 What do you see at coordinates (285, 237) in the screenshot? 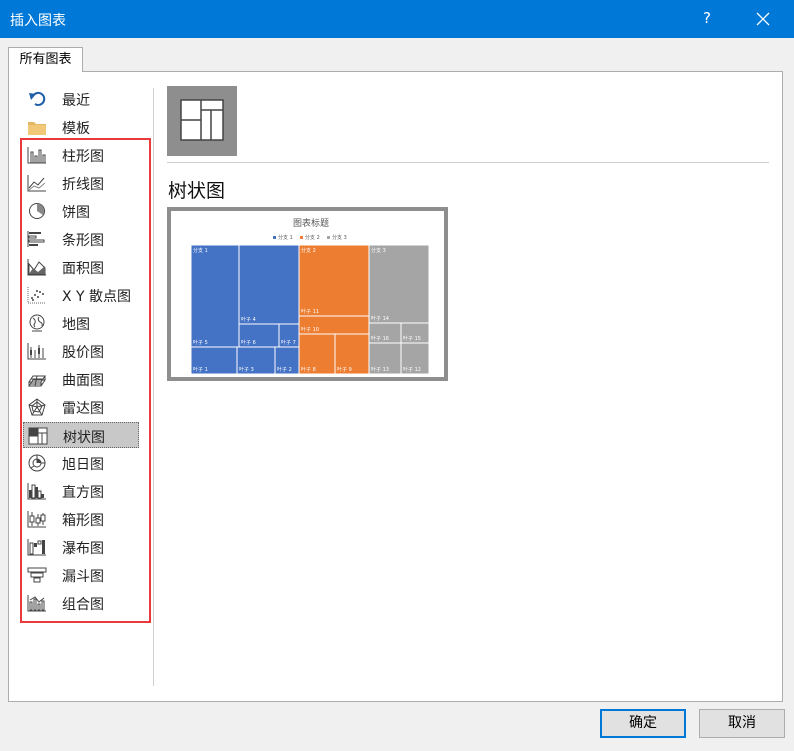
I see `legend-label: 分支 1` at bounding box center [285, 237].